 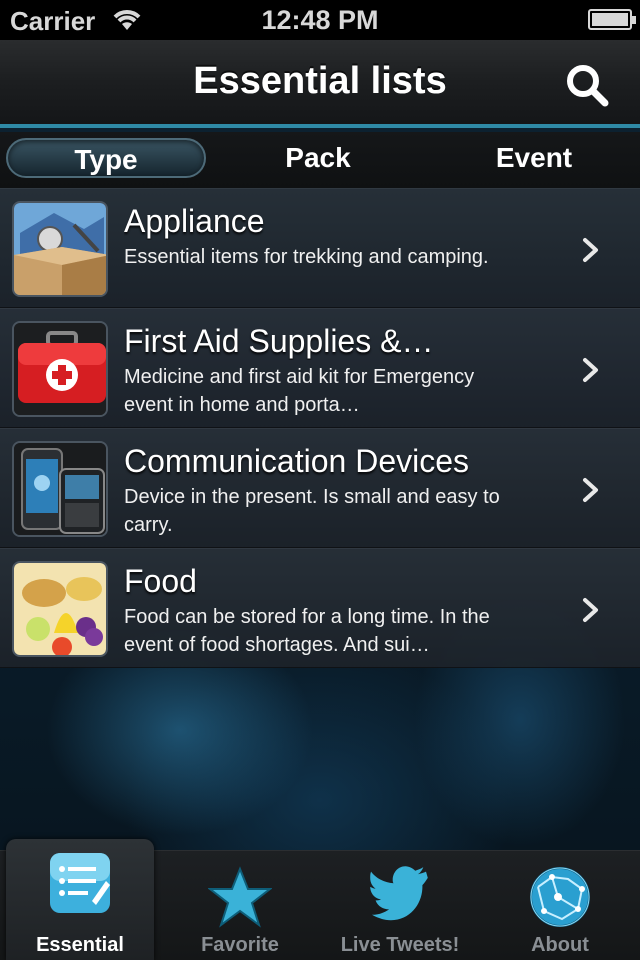 I want to click on clock-label: 12:48 PM, so click(x=320, y=20).